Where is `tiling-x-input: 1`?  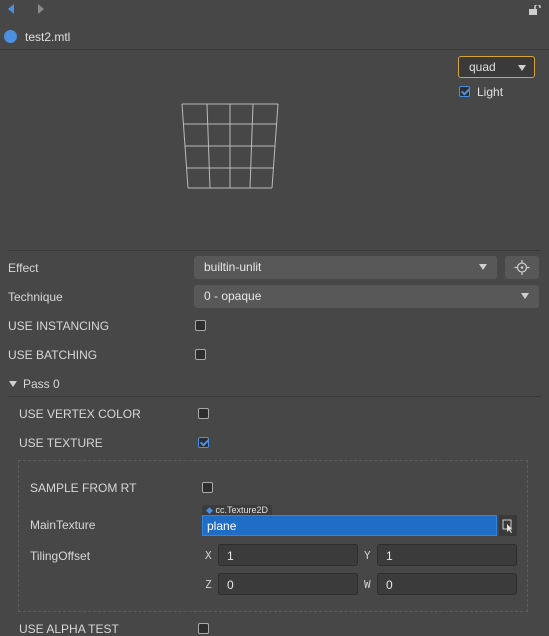 tiling-x-input: 1 is located at coordinates (288, 555).